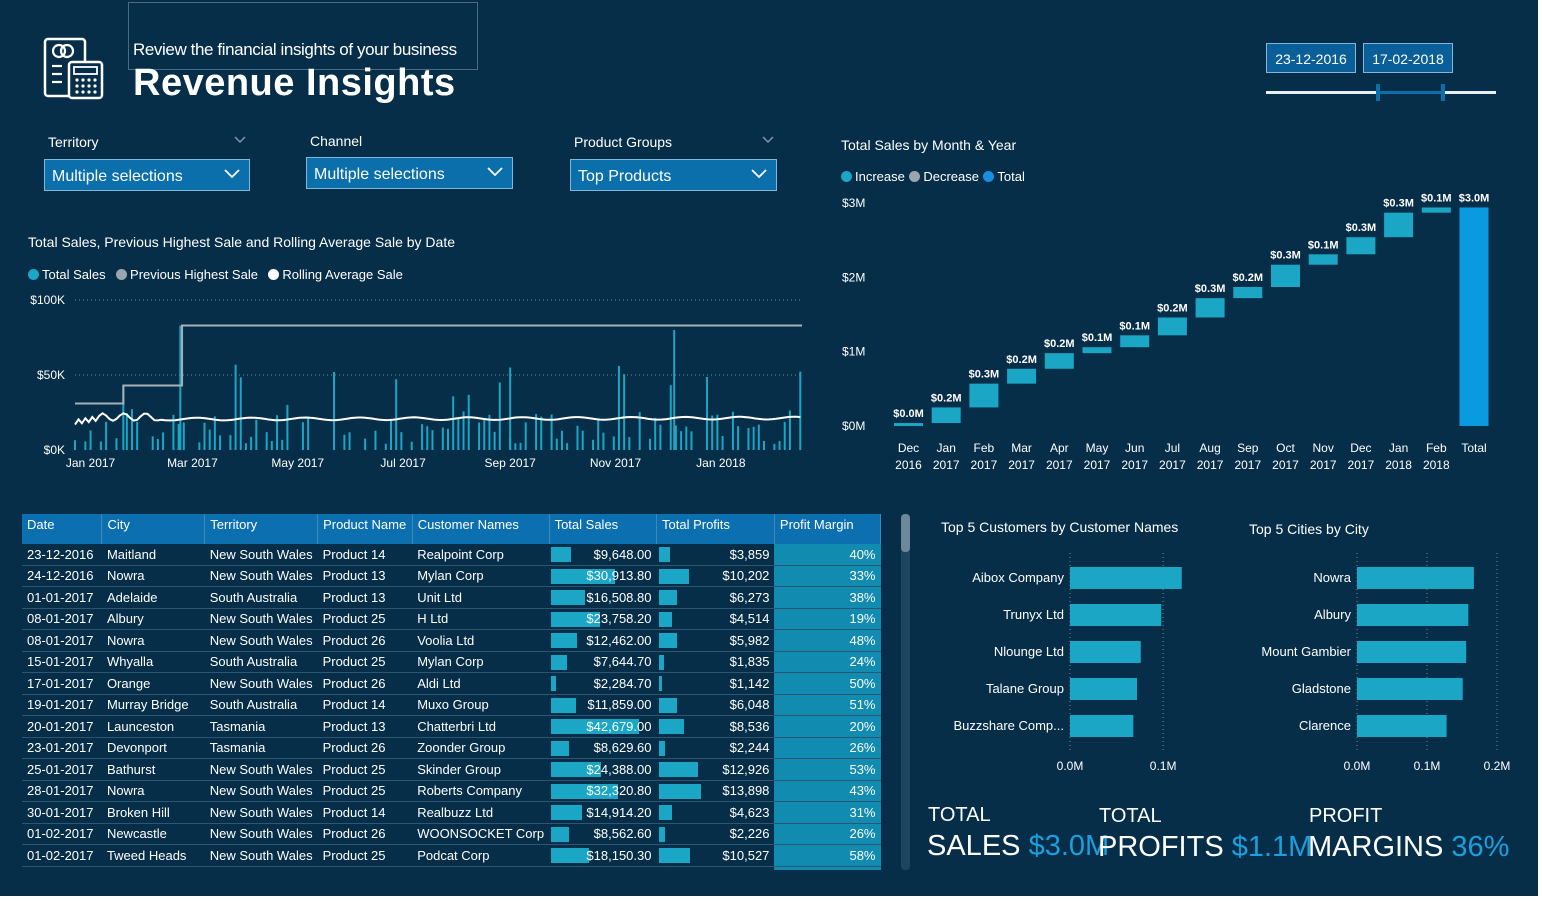 The image size is (1542, 908). Describe the element at coordinates (929, 145) in the screenshot. I see `waterfall-title: Total Sales by Month & Year` at that location.